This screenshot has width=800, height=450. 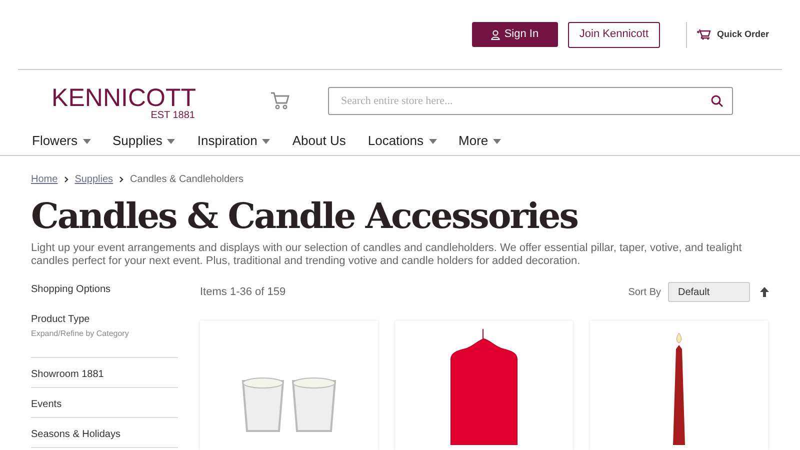 I want to click on join-button: Join Kennicott, so click(x=614, y=35).